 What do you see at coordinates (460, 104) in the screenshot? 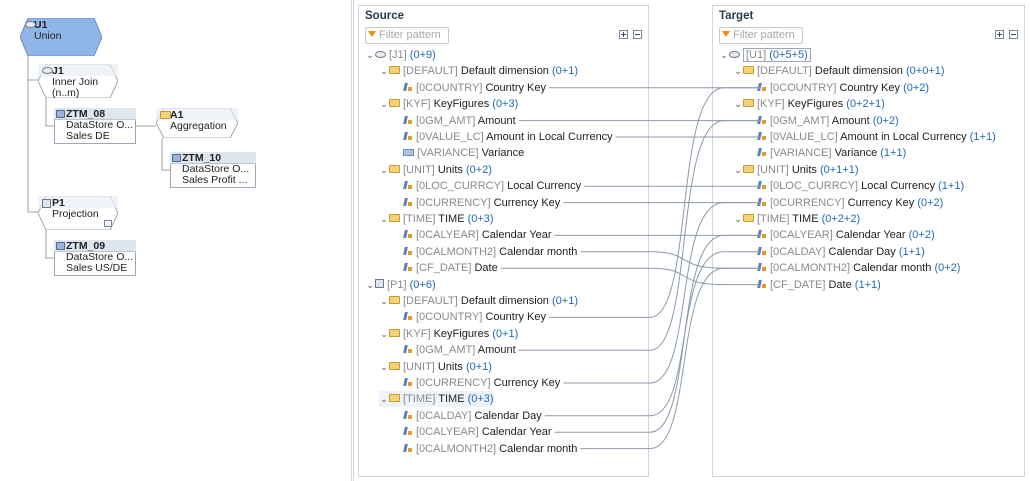
I see `source-row-label: [KYF] KeyFigures (0+3)` at bounding box center [460, 104].